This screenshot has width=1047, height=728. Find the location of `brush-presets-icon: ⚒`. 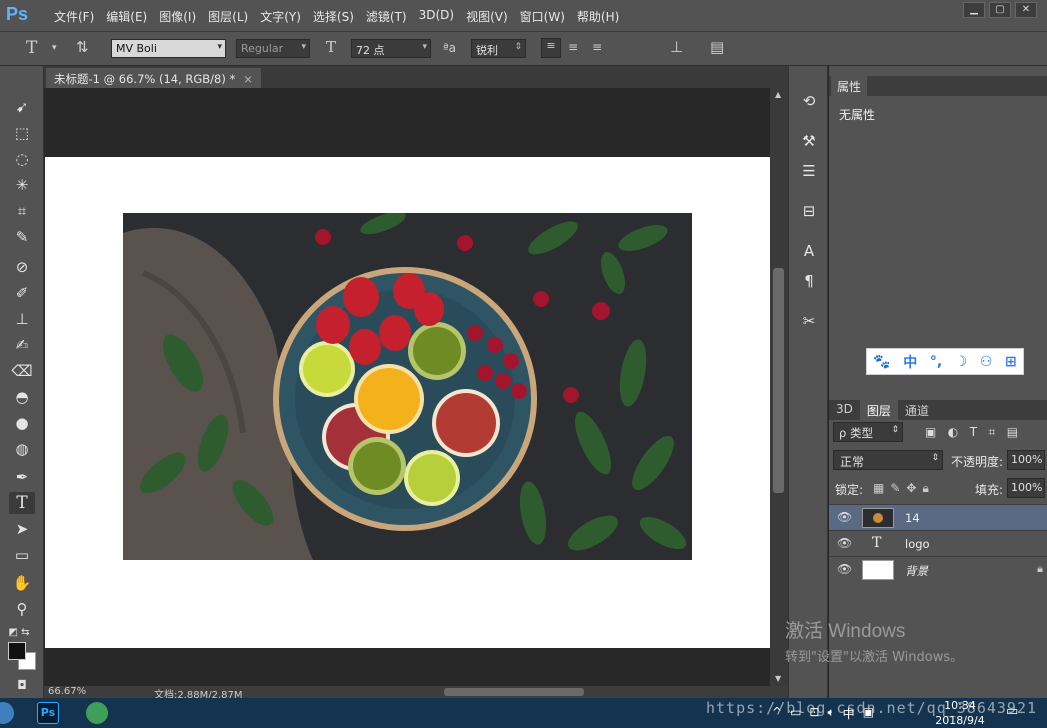

brush-presets-icon: ⚒ is located at coordinates (809, 143).